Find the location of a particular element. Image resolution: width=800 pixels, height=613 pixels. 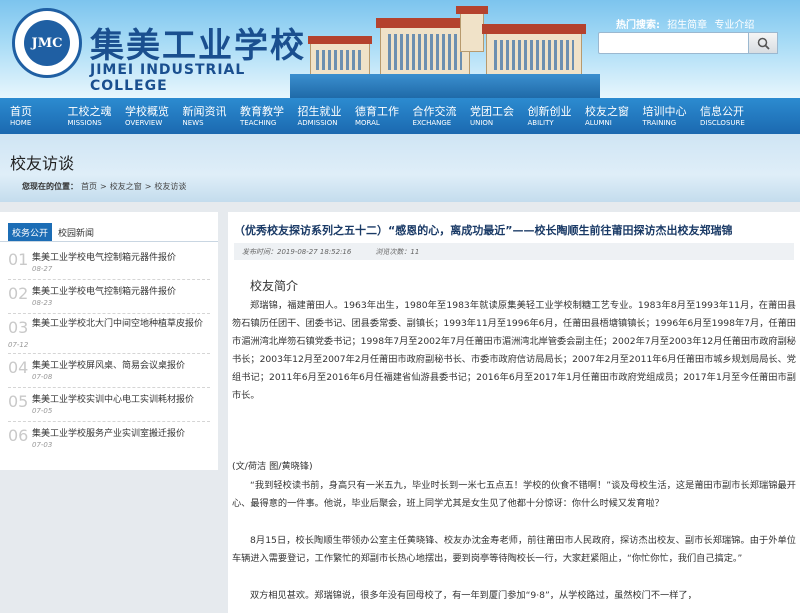

breadcrumb-alumni: 校友之窗 is located at coordinates (126, 186).